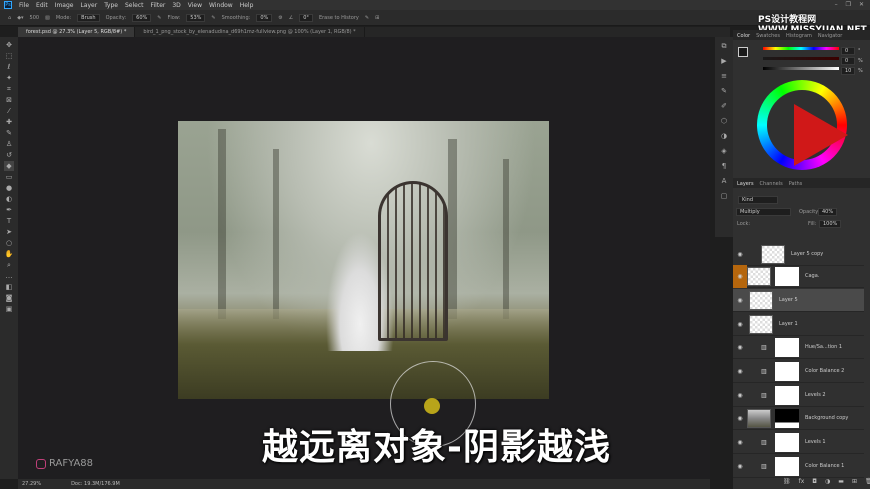  I want to click on menu-file: File, so click(24, 5).